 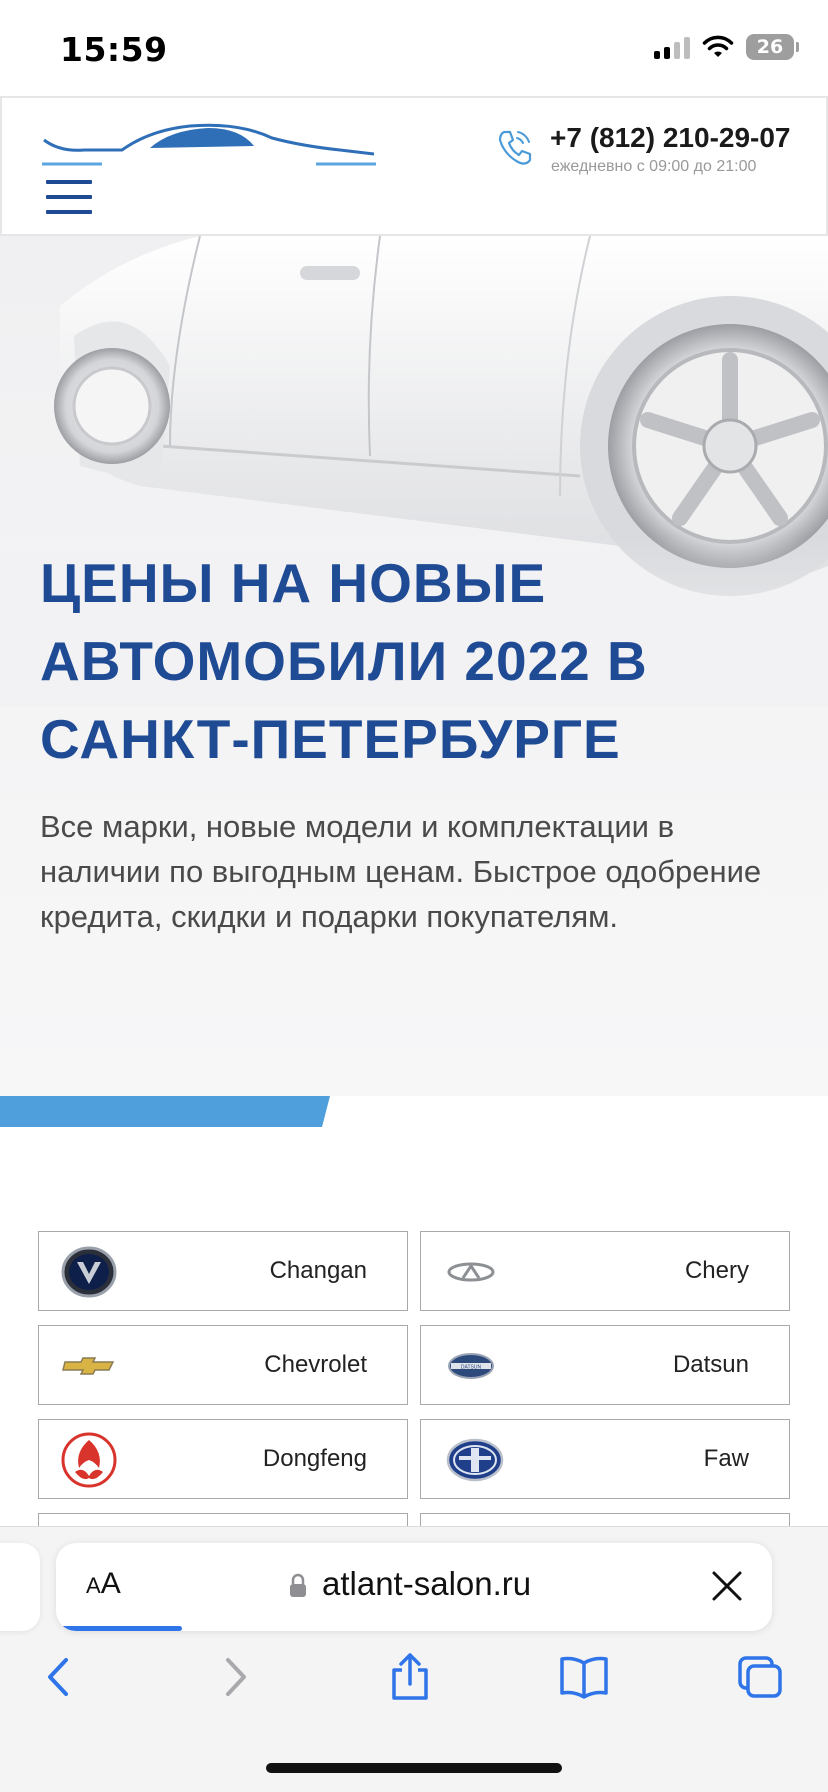 I want to click on faw-logo-icon, so click(x=475, y=1460).